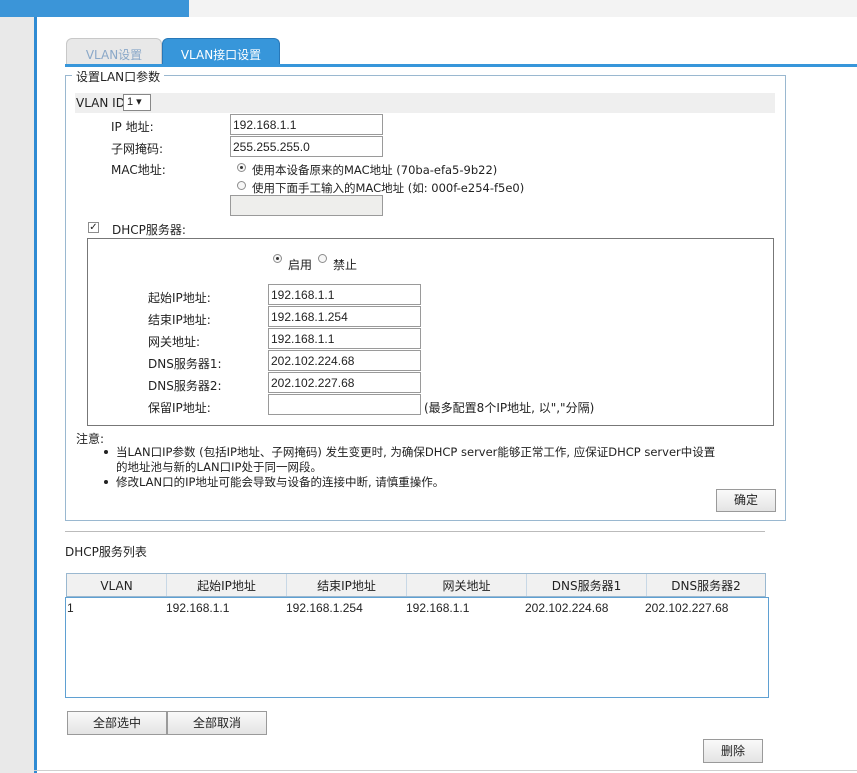 This screenshot has height=773, width=857. Describe the element at coordinates (70, 608) in the screenshot. I see `cell-vlan: 1` at that location.